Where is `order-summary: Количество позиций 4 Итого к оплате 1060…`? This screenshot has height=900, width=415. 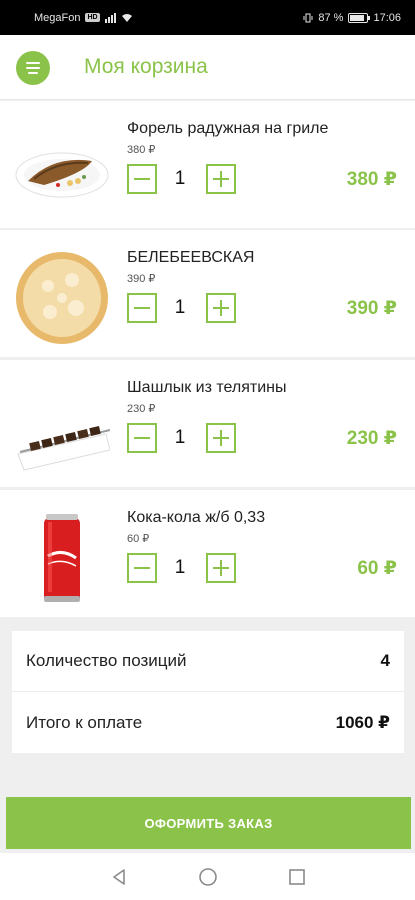 order-summary: Количество позиций 4 Итого к оплате 1060… is located at coordinates (208, 692).